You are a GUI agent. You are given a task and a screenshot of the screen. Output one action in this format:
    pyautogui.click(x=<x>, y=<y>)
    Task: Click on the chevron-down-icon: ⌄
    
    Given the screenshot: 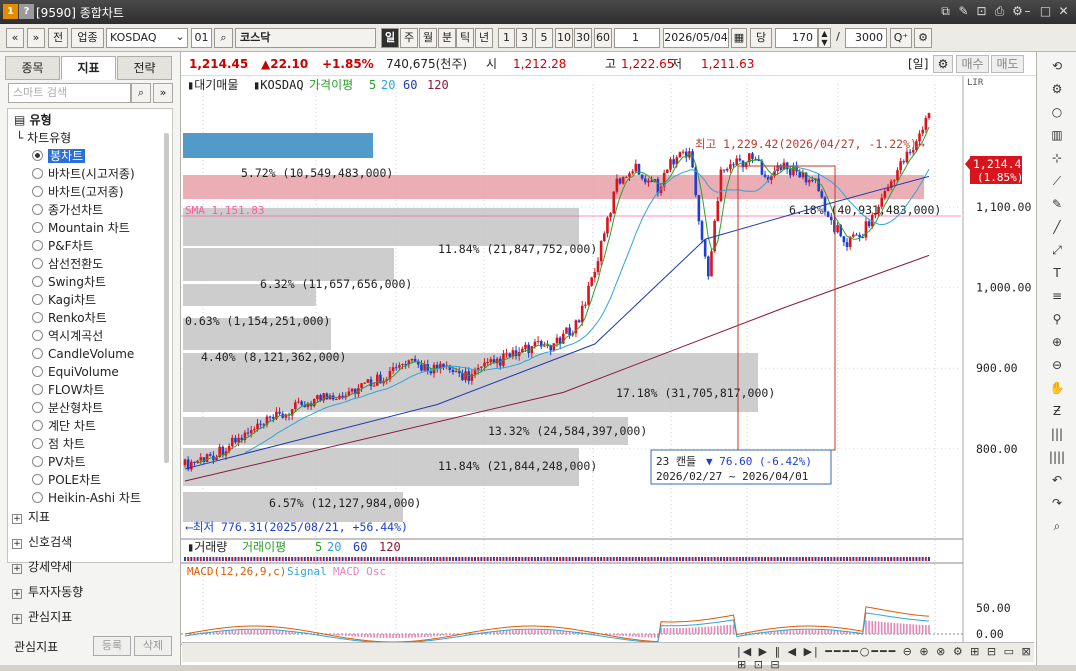 What is the action you would take?
    pyautogui.click(x=180, y=38)
    